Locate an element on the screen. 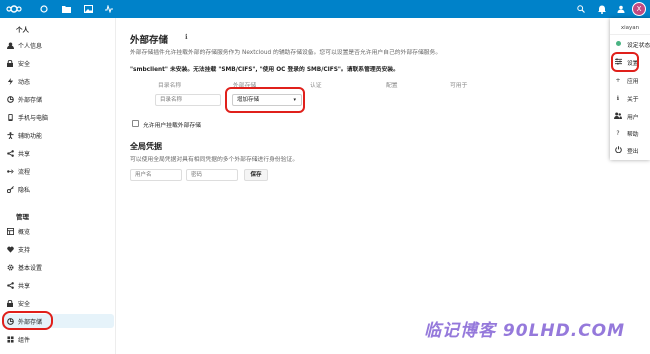 The width and height of the screenshot is (650, 354). accessibility-icon is located at coordinates (10, 135).